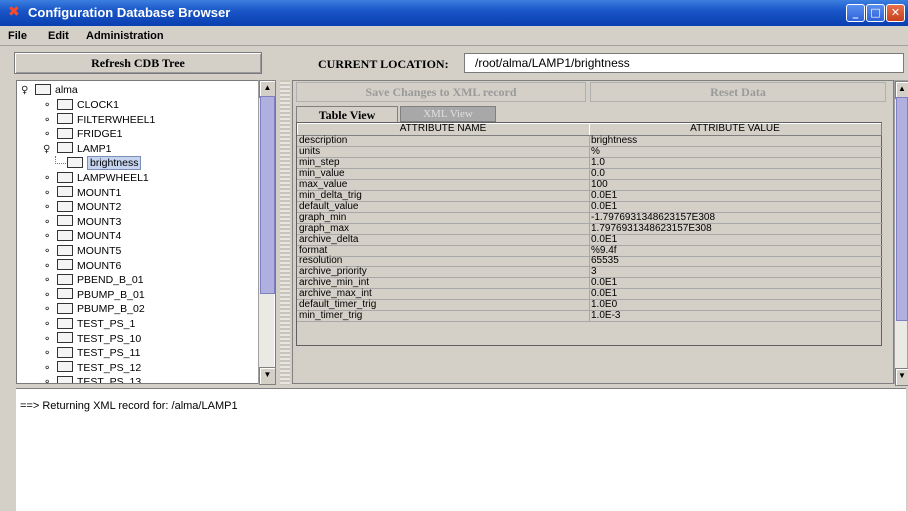 Image resolution: width=908 pixels, height=511 pixels. I want to click on reset-data-button: Reset Data, so click(738, 92).